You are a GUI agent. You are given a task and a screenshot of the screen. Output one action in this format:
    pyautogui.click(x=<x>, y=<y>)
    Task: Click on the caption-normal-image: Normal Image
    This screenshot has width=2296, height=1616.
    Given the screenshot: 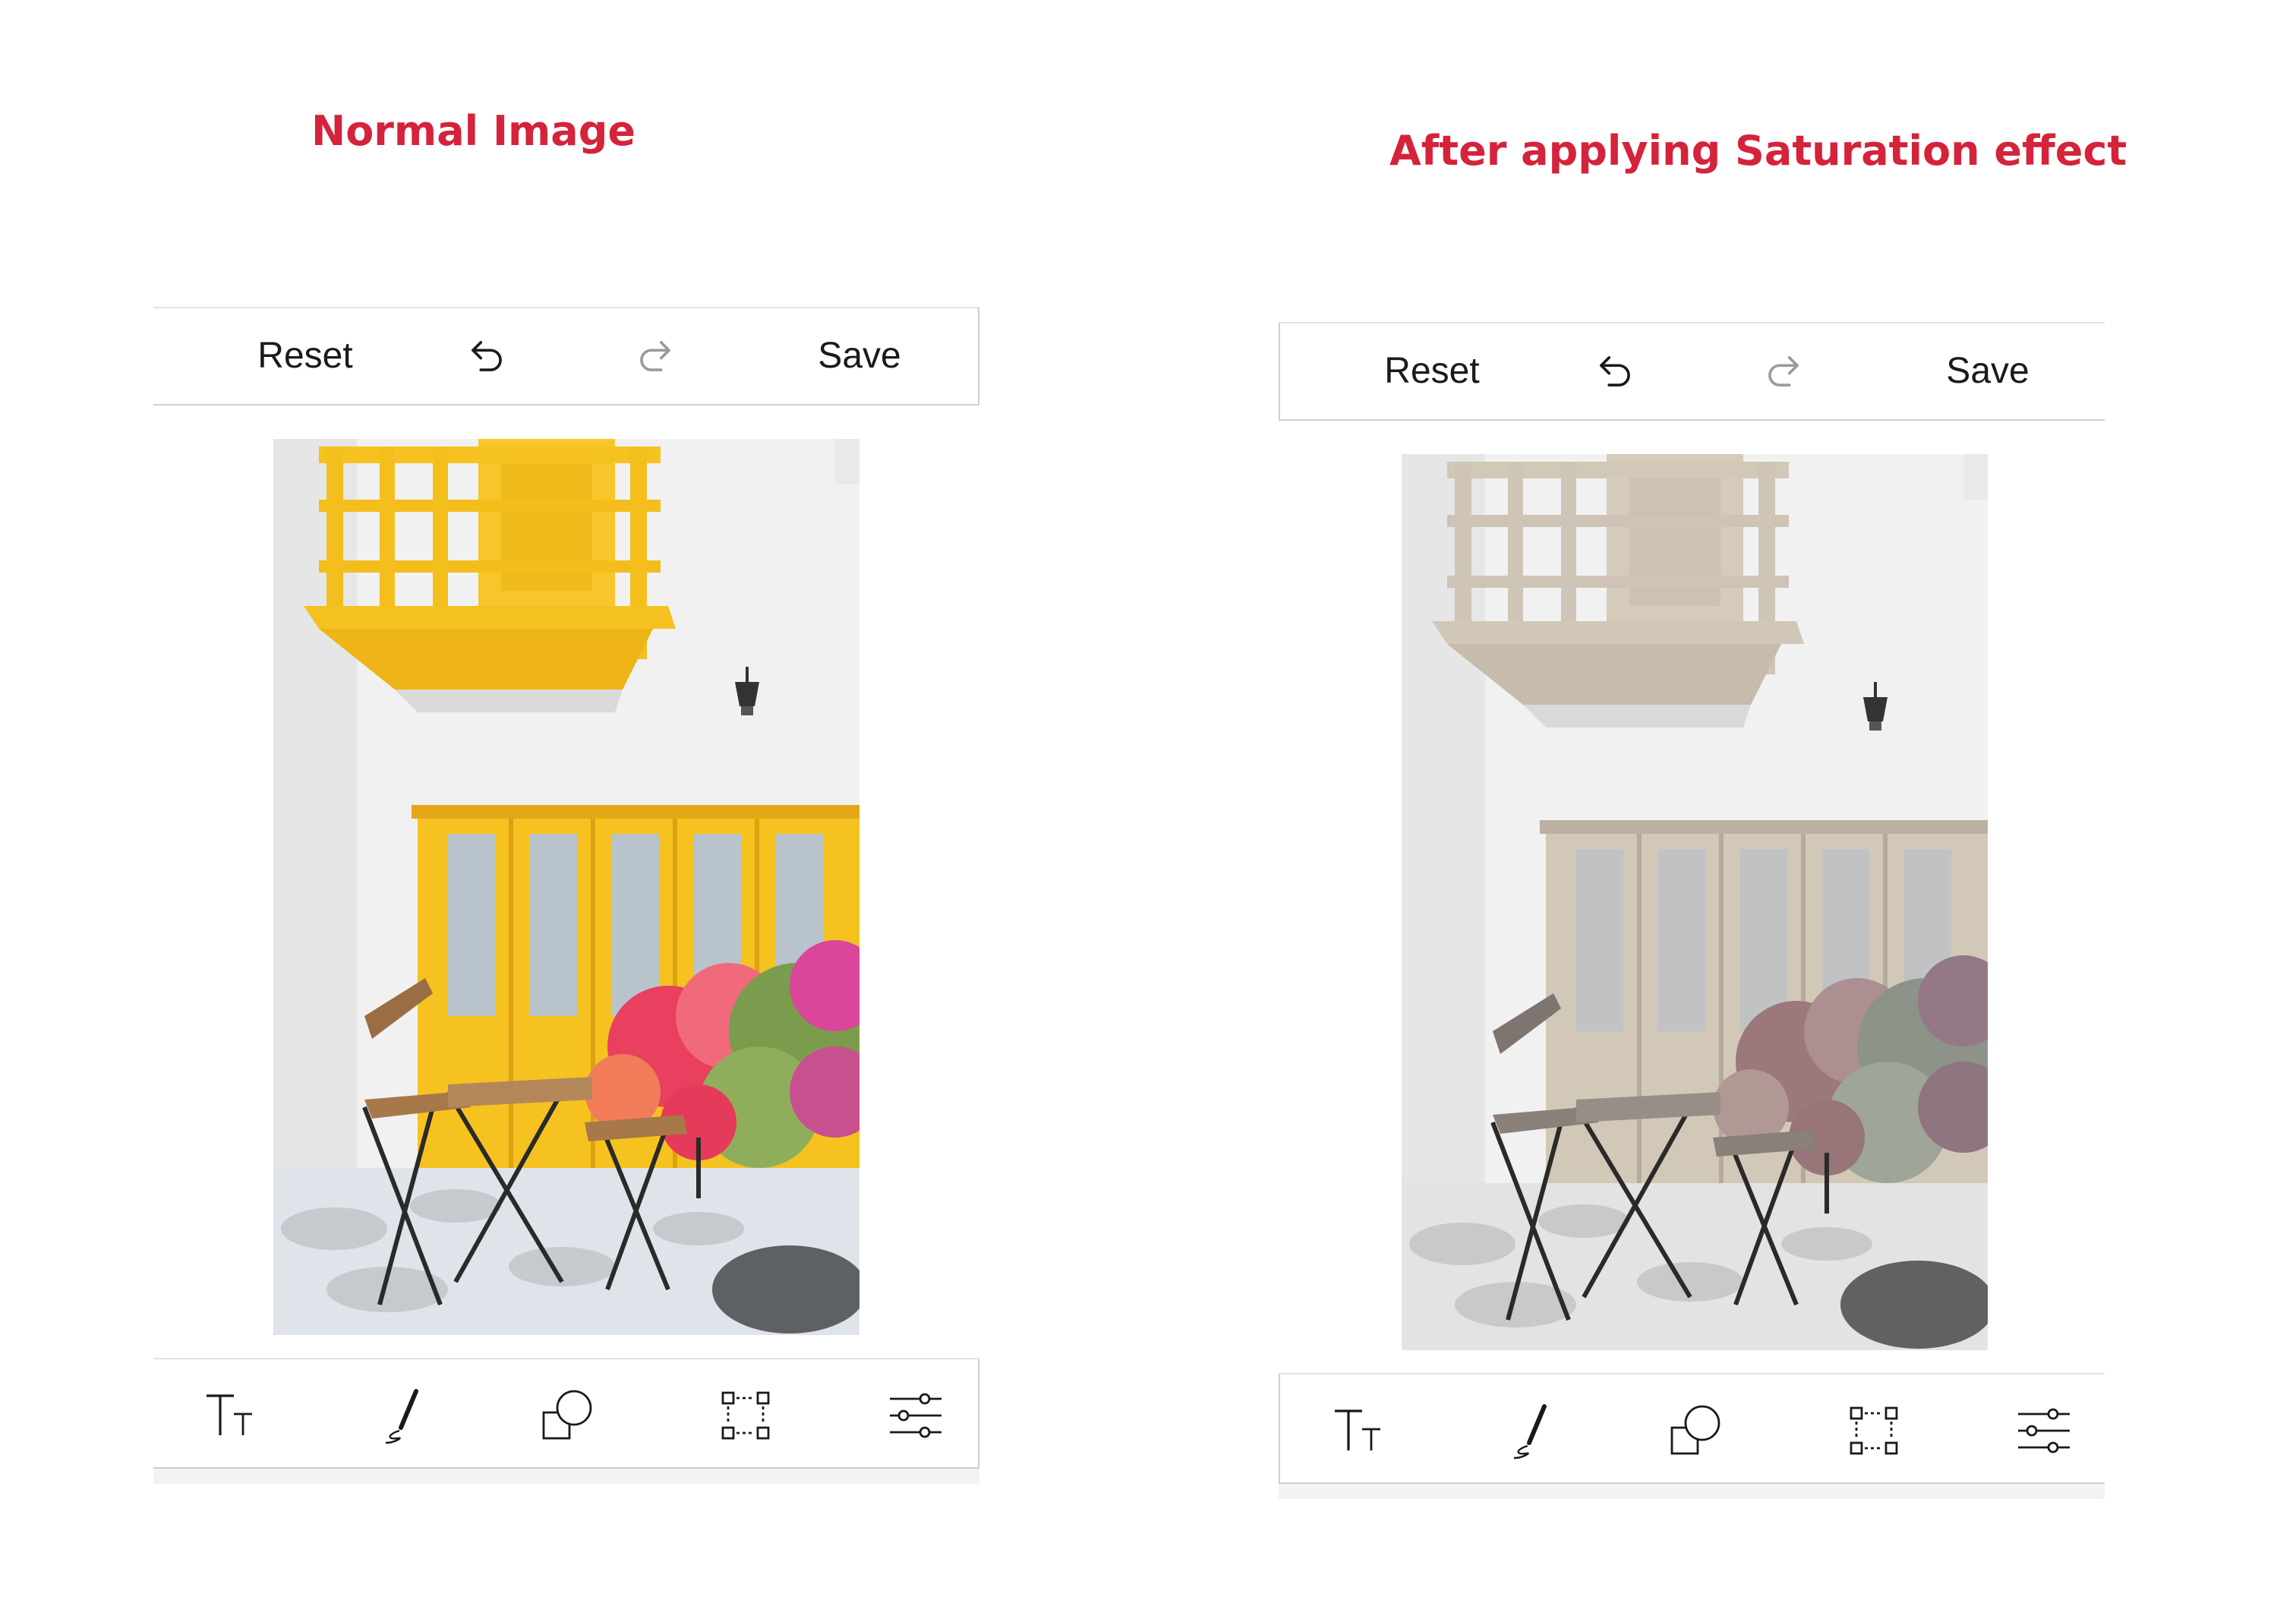 What is the action you would take?
    pyautogui.click(x=473, y=131)
    